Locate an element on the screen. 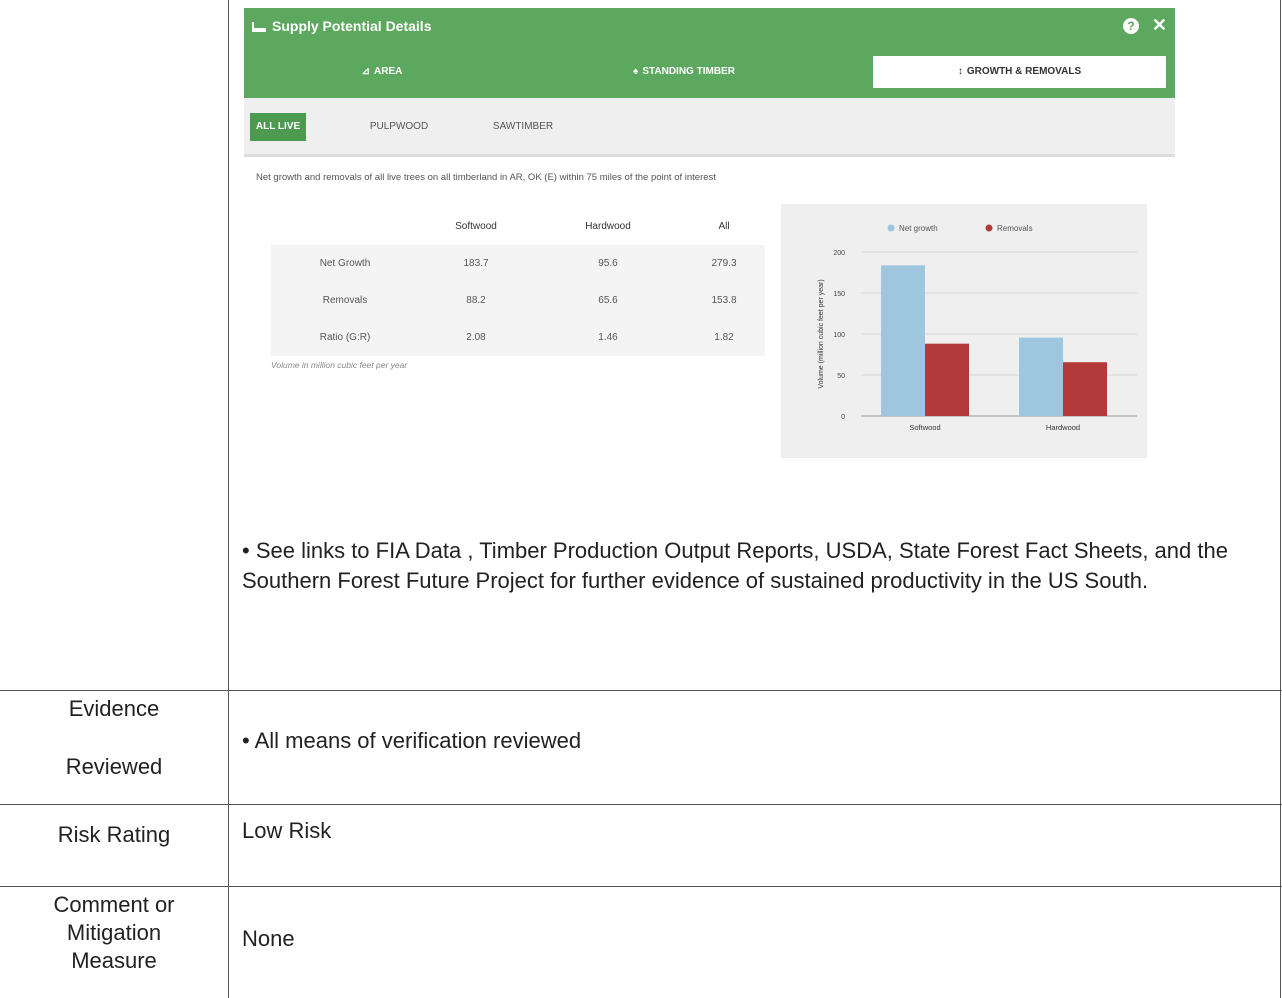  table-row: Net Growth 183.7 95.6 279.3 is located at coordinates (518, 263).